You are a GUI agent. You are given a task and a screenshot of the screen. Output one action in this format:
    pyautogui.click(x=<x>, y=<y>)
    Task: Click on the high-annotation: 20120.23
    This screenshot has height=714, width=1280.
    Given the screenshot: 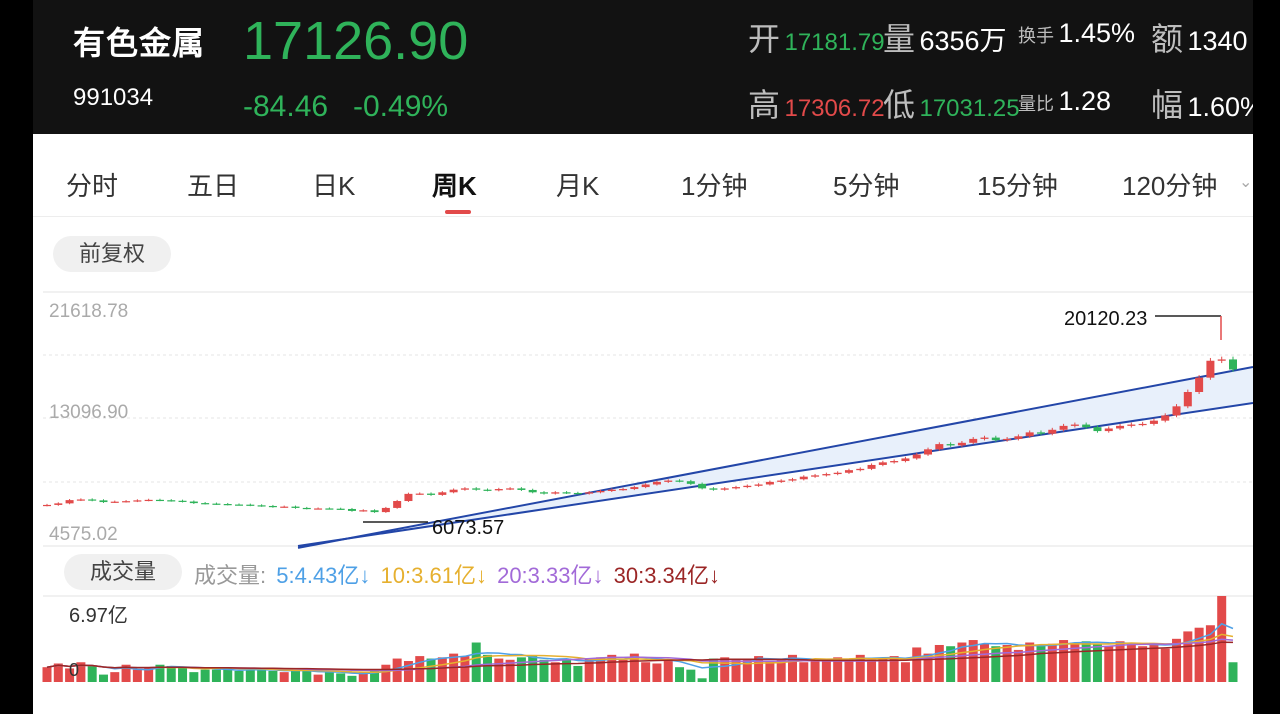 What is the action you would take?
    pyautogui.click(x=1105, y=319)
    